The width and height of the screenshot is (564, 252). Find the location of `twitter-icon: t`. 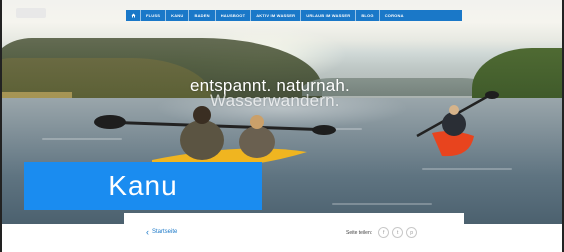

twitter-icon: t is located at coordinates (398, 232).